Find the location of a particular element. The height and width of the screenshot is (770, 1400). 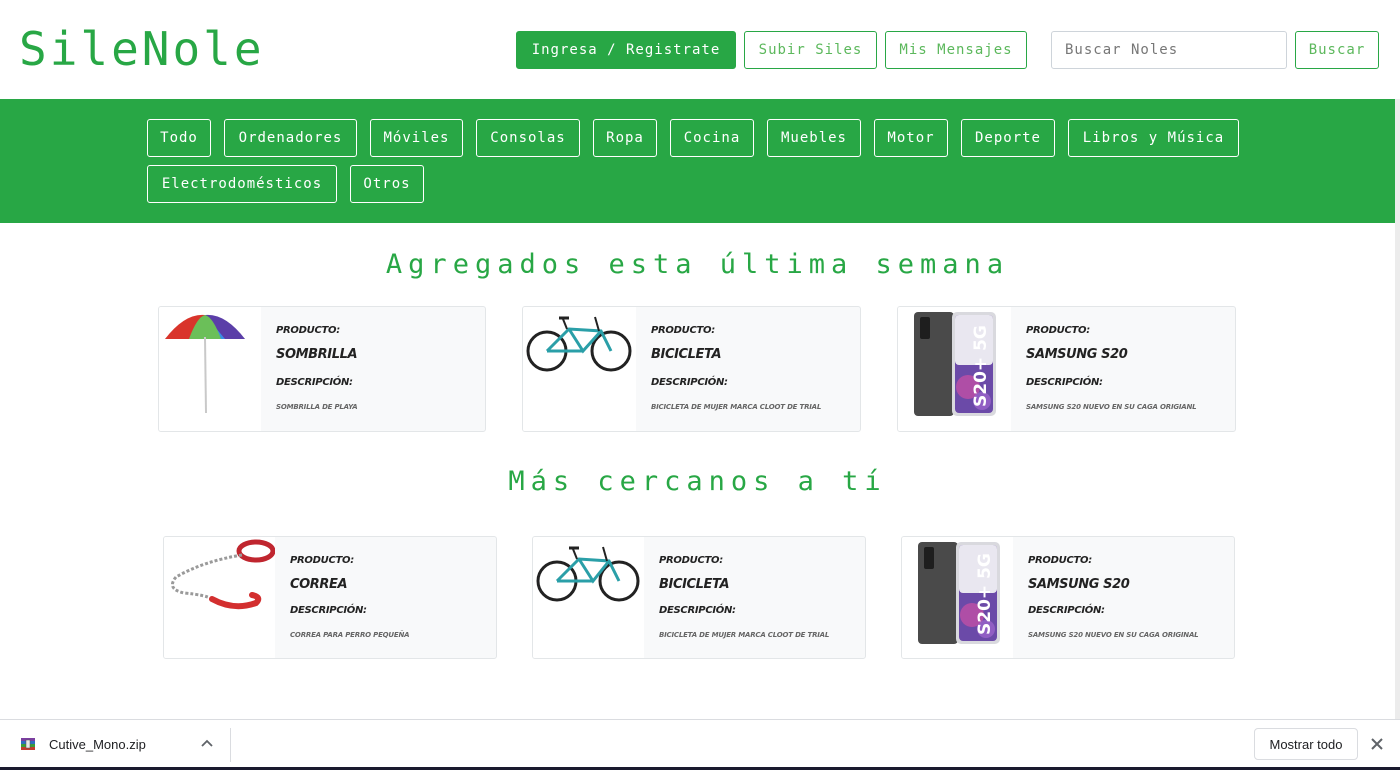

category-ropa: Ropa is located at coordinates (625, 138).